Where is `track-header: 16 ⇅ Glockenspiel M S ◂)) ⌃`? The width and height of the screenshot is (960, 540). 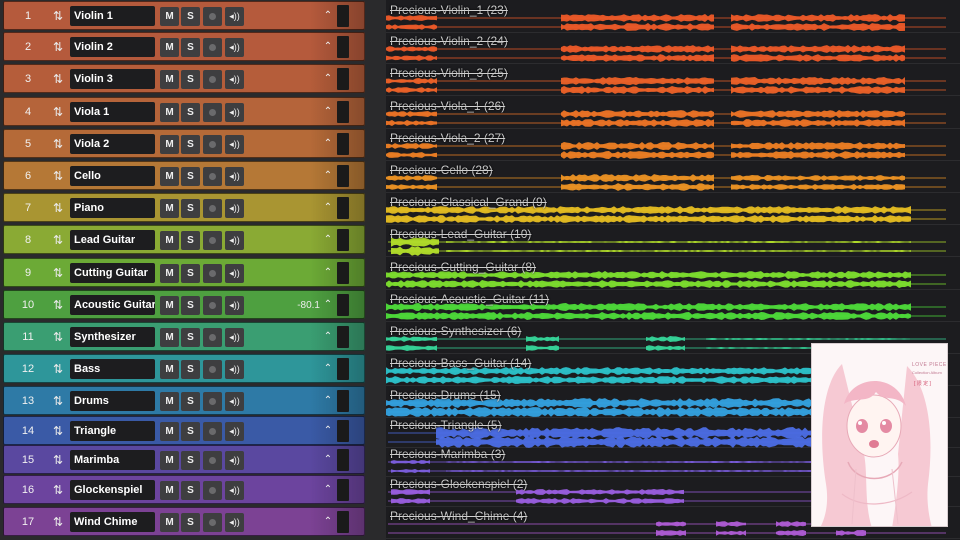 track-header: 16 ⇅ Glockenspiel M S ◂)) ⌃ is located at coordinates (184, 489).